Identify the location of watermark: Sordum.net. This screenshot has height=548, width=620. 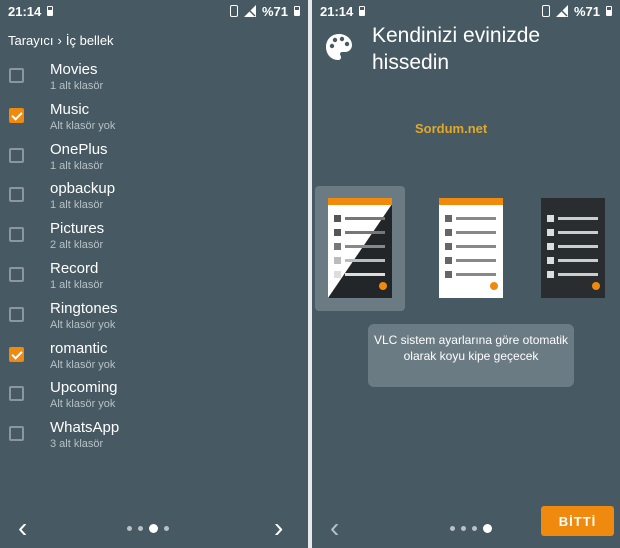
(451, 128).